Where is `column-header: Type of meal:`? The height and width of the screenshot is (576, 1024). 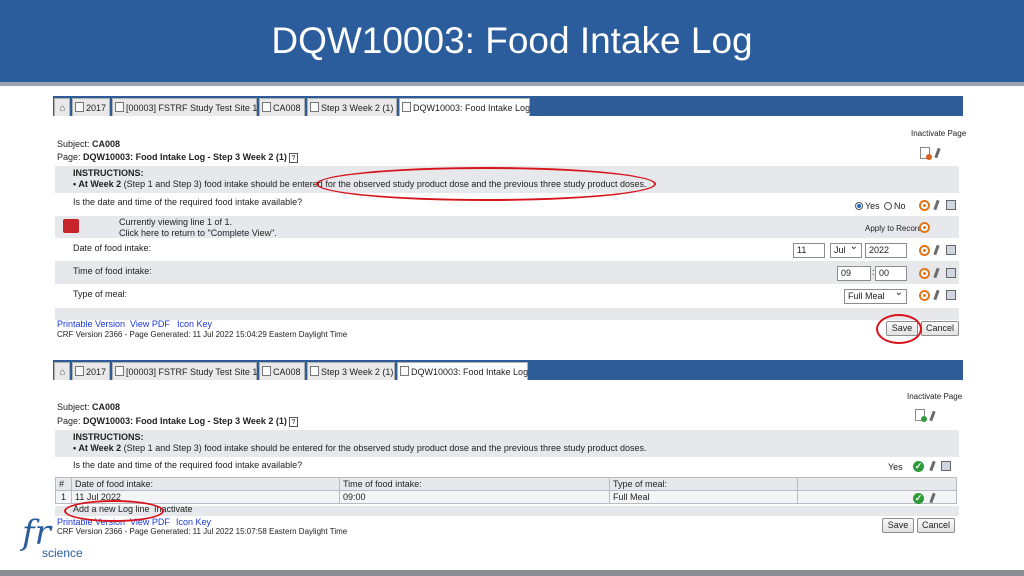 column-header: Type of meal: is located at coordinates (703, 484).